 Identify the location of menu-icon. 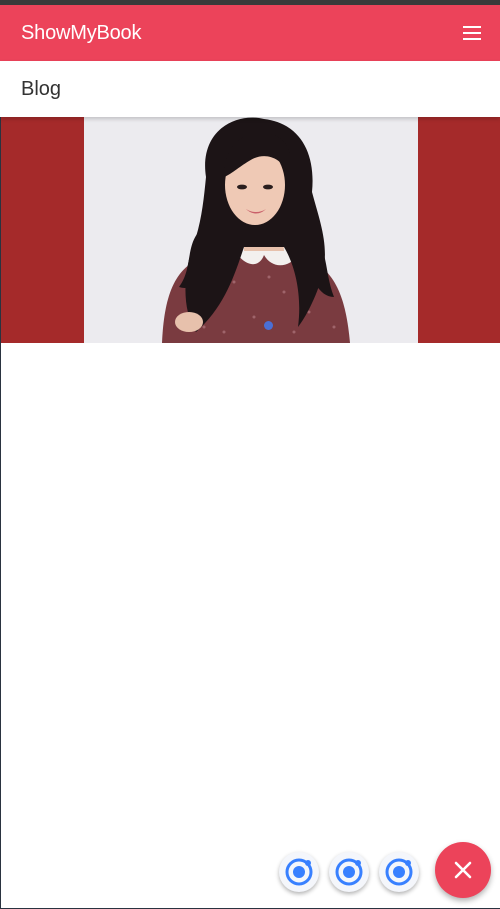
(472, 33).